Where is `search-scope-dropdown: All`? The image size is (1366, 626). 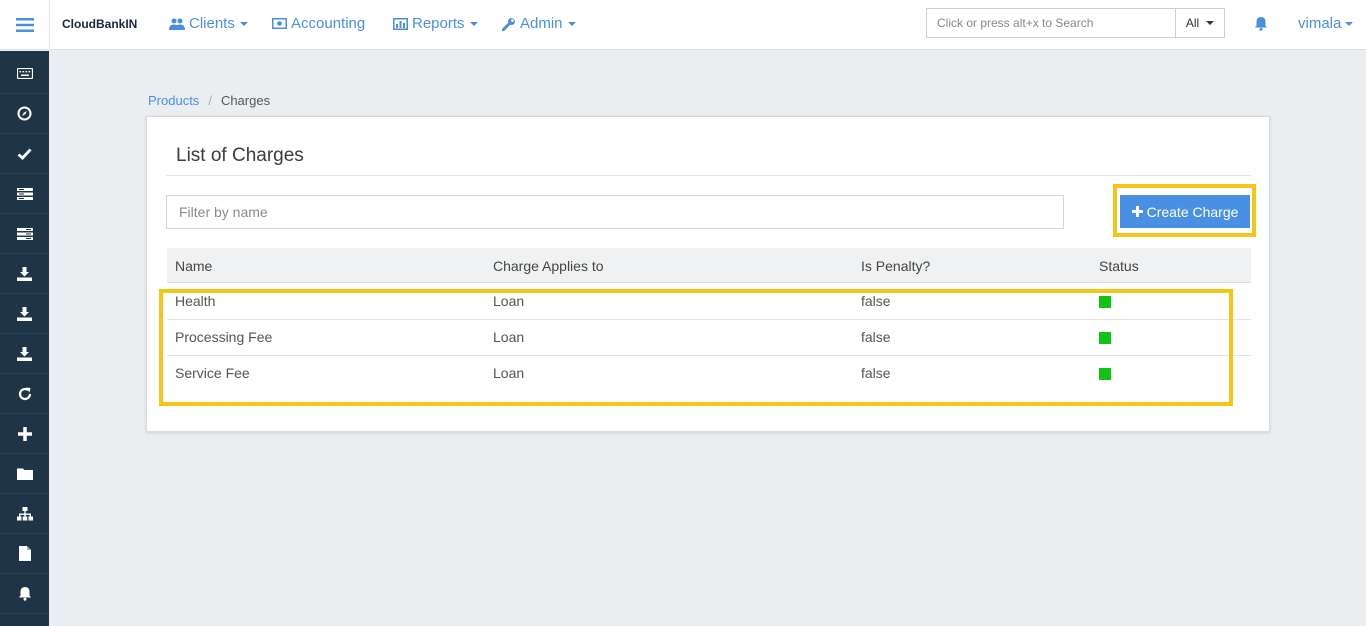 search-scope-dropdown: All is located at coordinates (1200, 23).